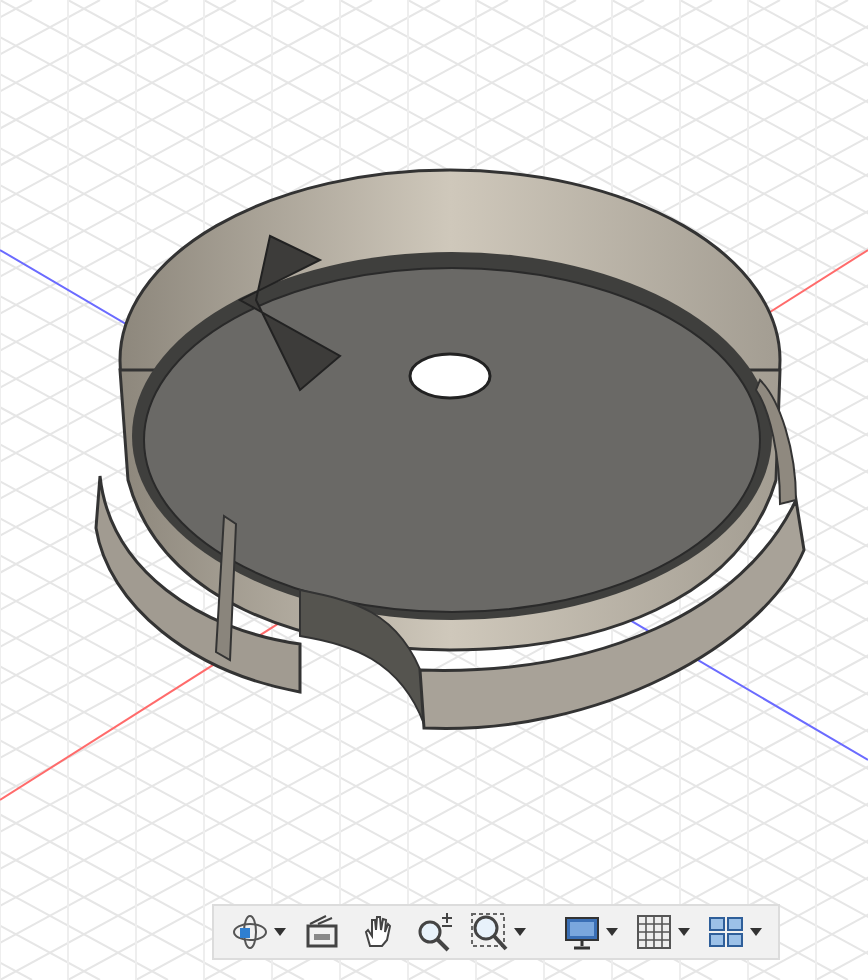 This screenshot has height=980, width=868. What do you see at coordinates (490, 932) in the screenshot?
I see `zoom-window-icon` at bounding box center [490, 932].